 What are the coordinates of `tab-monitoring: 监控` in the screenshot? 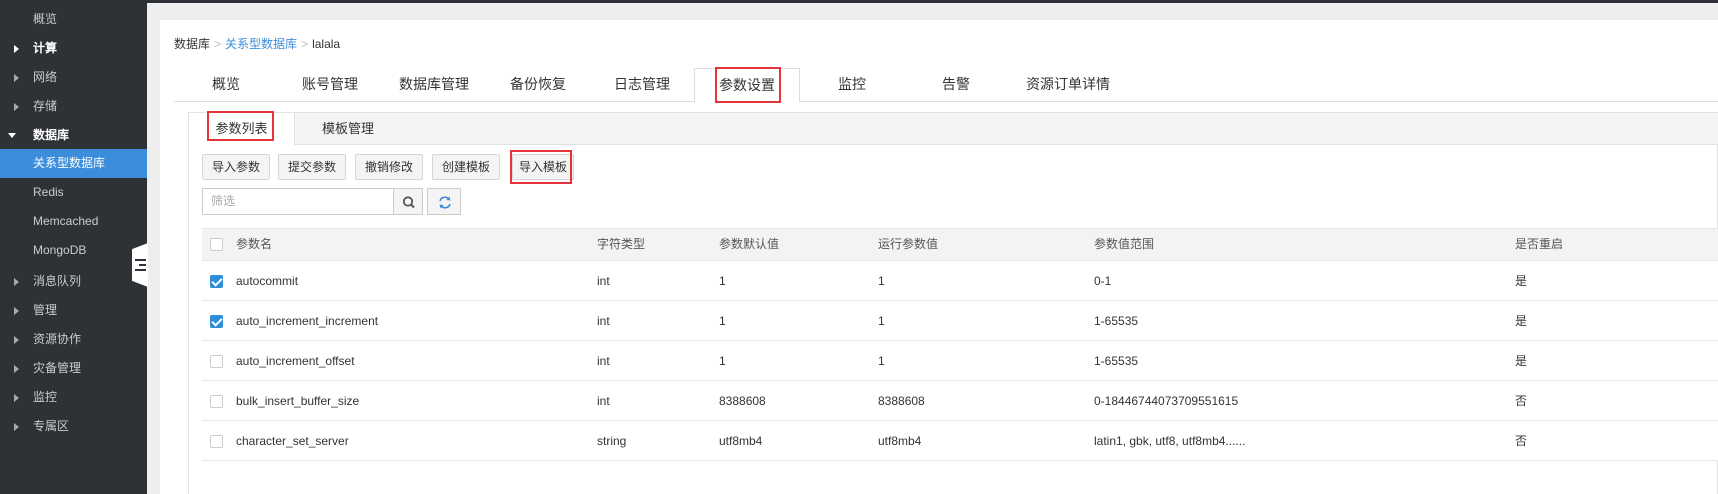 It's located at (852, 85).